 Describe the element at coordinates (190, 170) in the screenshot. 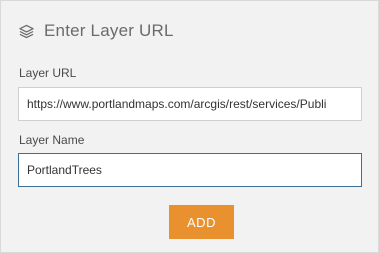

I see `layer-name-input` at that location.